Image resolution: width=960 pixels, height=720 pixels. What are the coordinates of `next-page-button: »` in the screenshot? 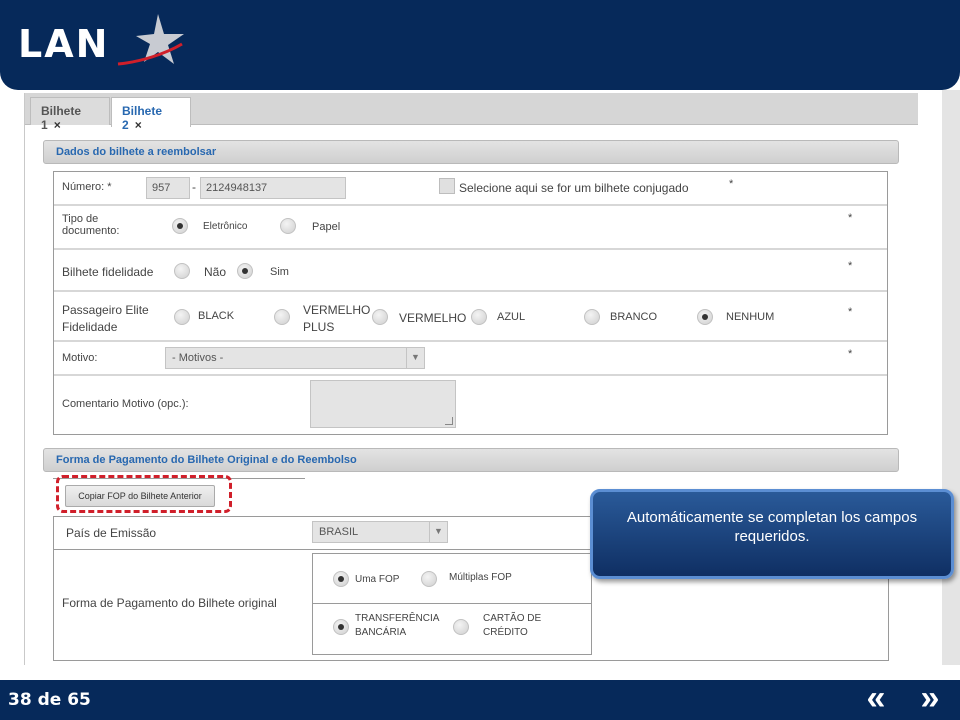 It's located at (930, 698).